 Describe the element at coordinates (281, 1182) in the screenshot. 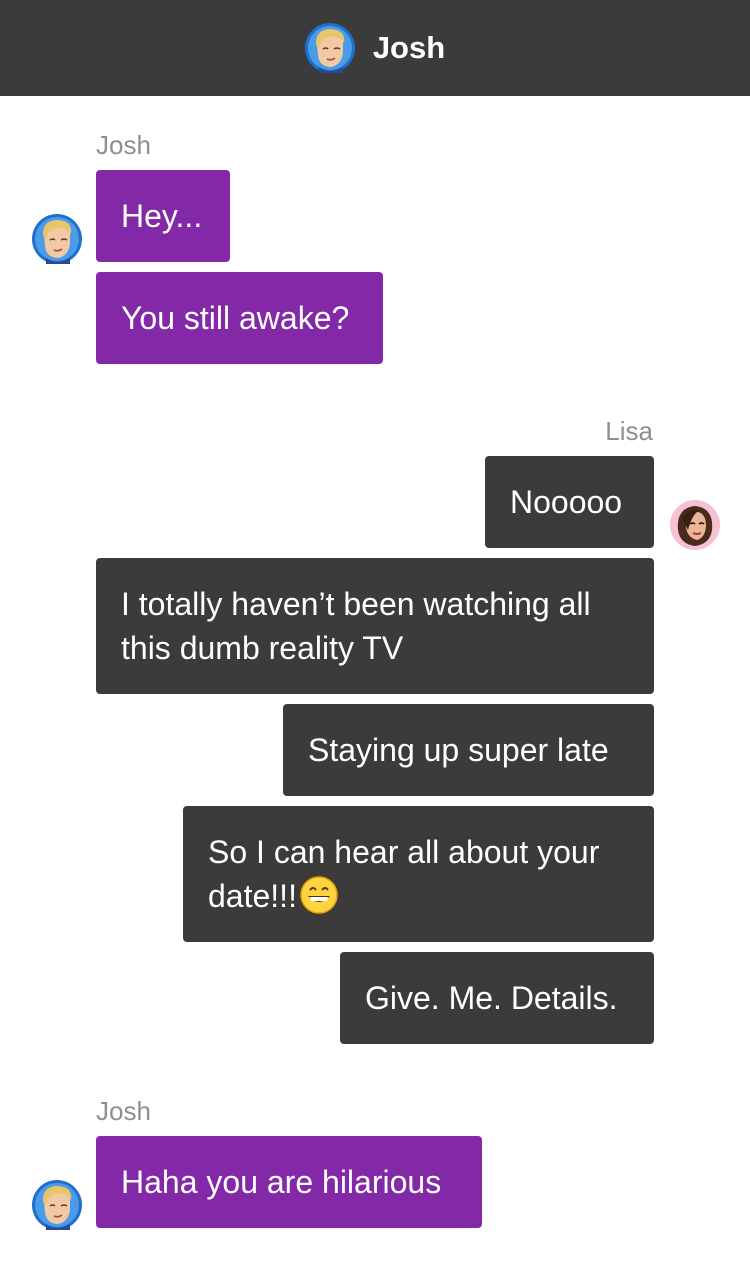

I see `message-text: Haha you are hilarious` at that location.